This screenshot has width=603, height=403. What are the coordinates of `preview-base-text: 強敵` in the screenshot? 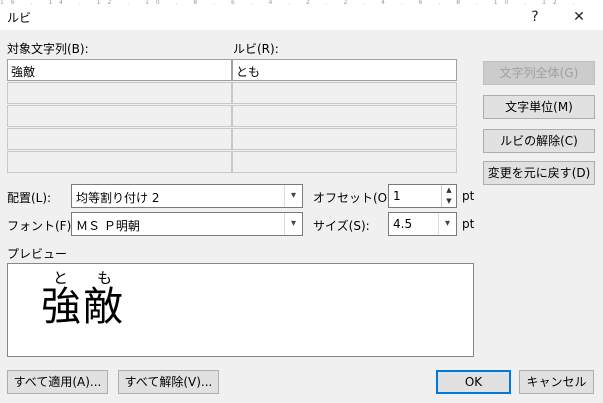 It's located at (83, 307).